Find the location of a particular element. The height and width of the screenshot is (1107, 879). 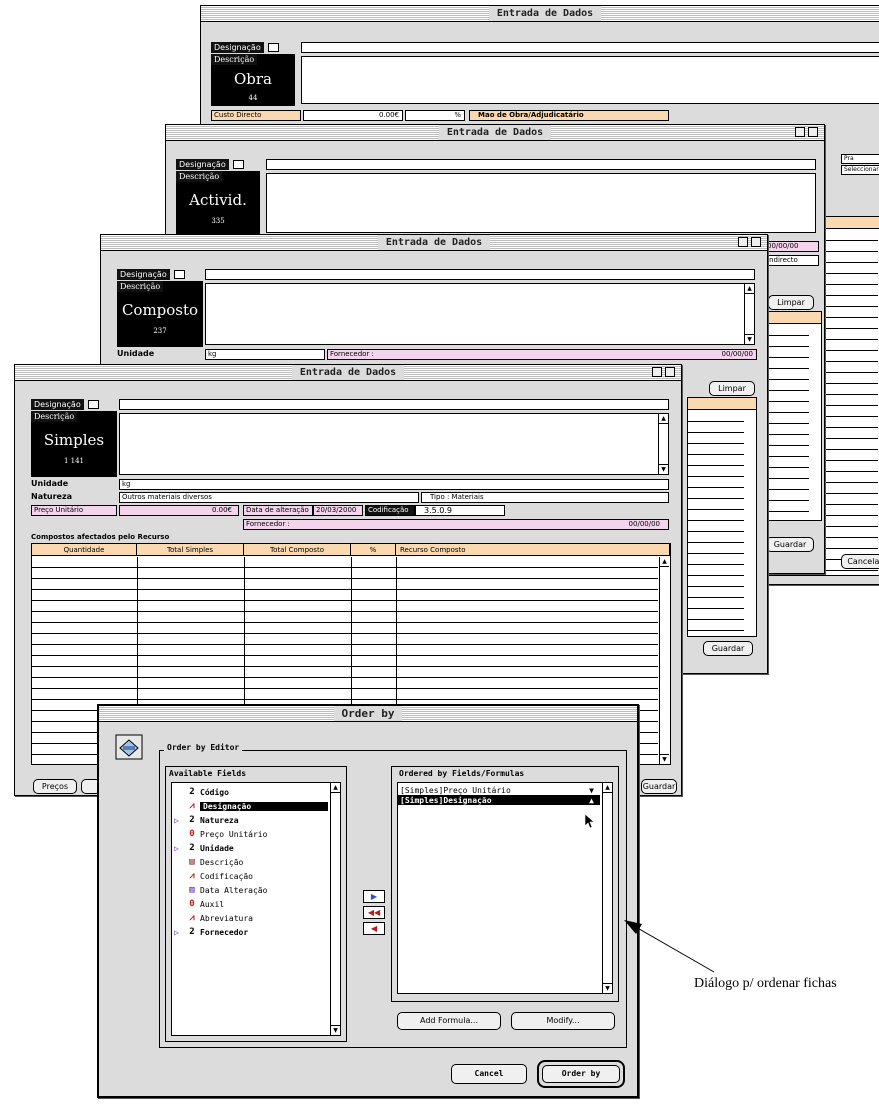

order-by-editor-label: Order by Editor is located at coordinates (203, 747).